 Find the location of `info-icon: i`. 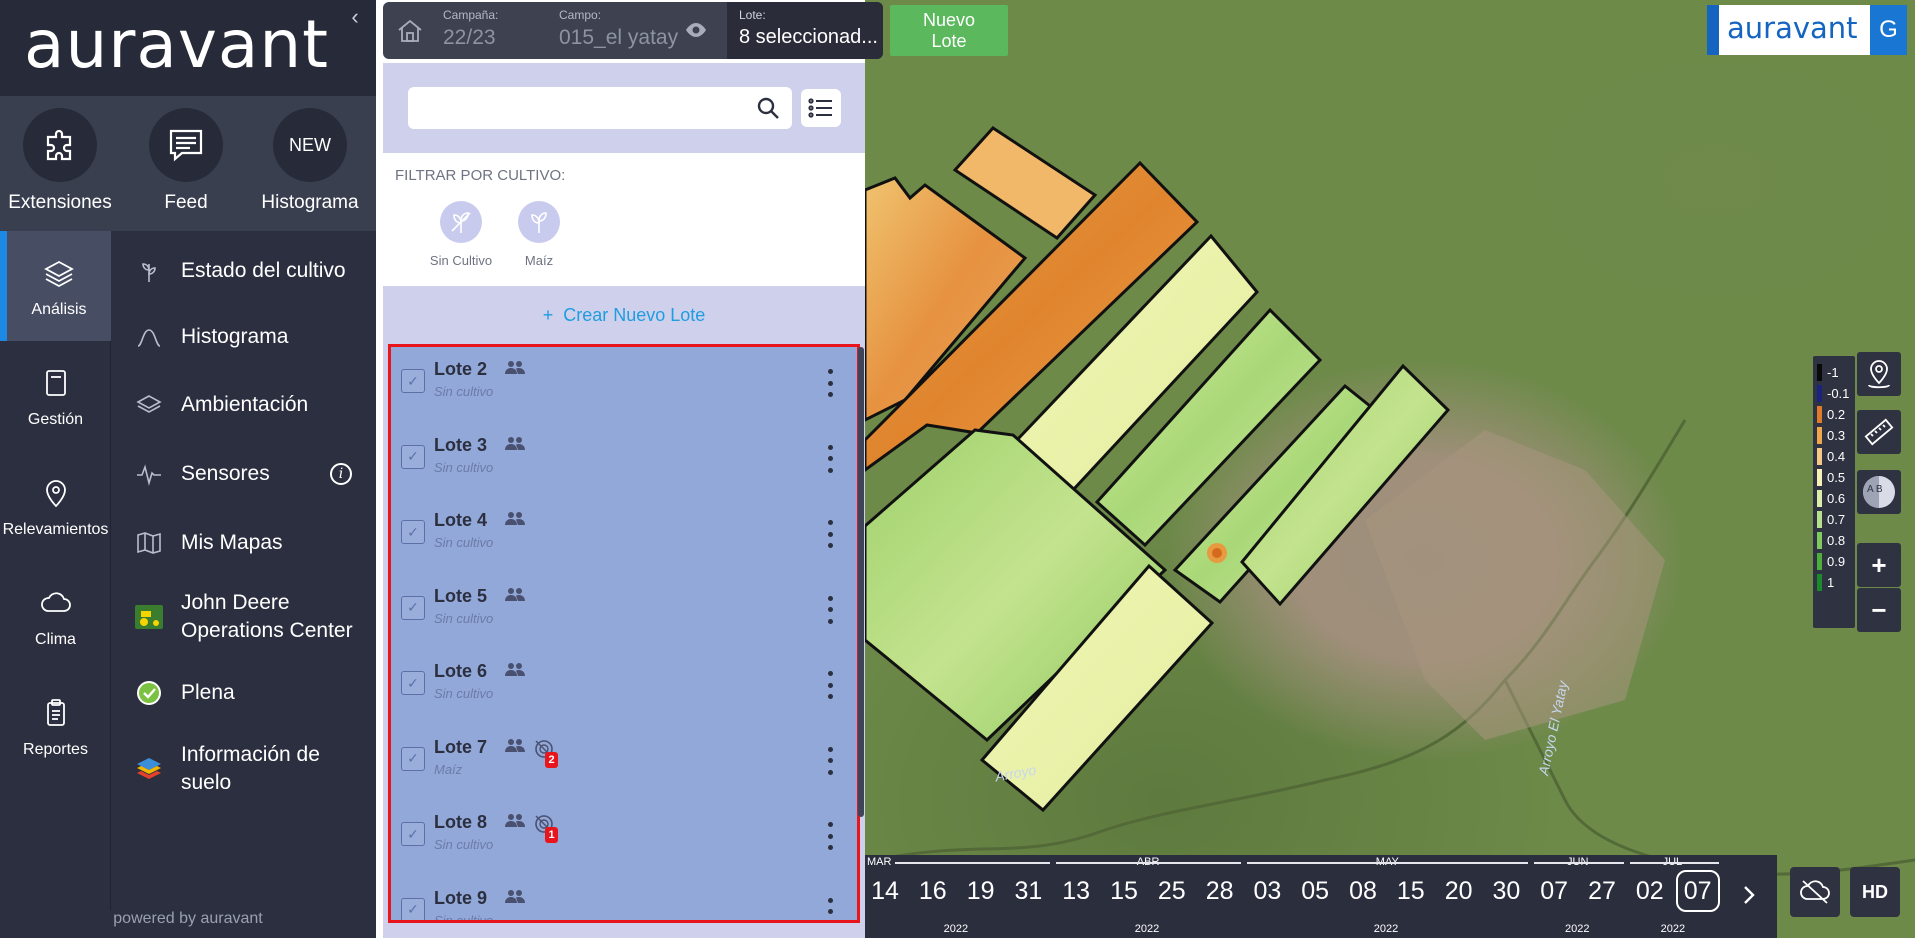

info-icon: i is located at coordinates (341, 474).